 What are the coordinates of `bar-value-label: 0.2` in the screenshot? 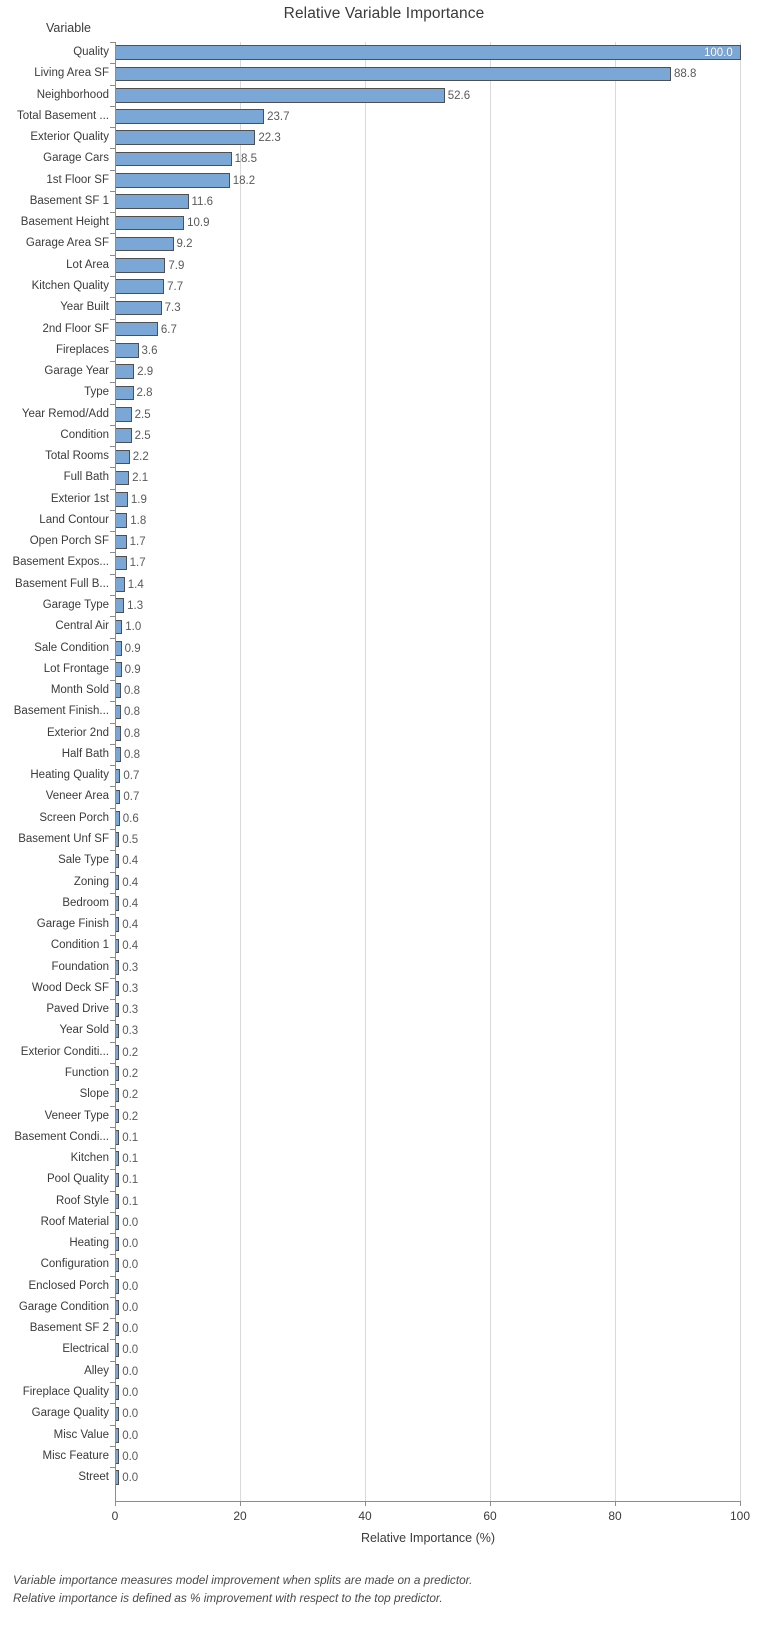 It's located at (130, 1095).